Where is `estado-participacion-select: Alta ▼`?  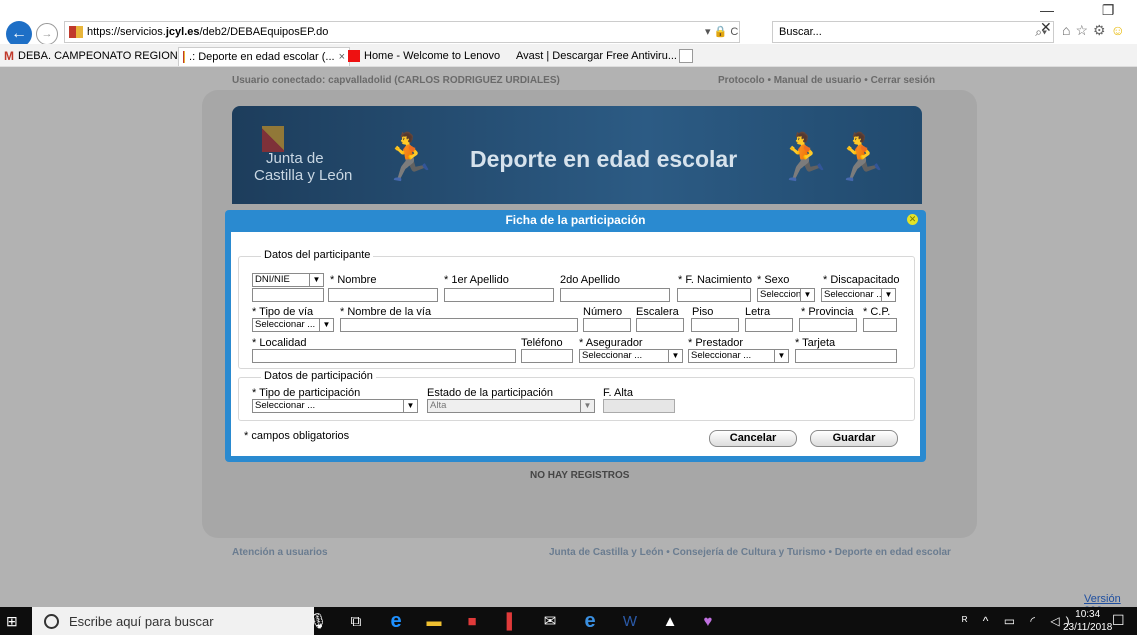
estado-participacion-select: Alta ▼ is located at coordinates (511, 406).